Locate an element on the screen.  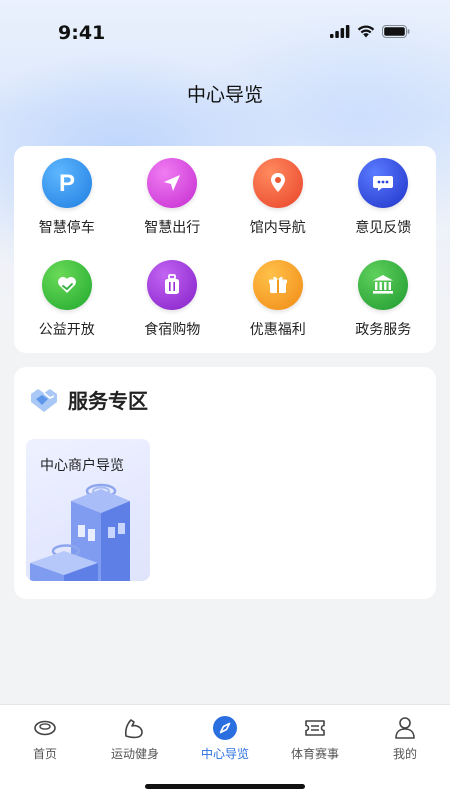
tab-sports-events: 体育赛事 is located at coordinates (315, 733).